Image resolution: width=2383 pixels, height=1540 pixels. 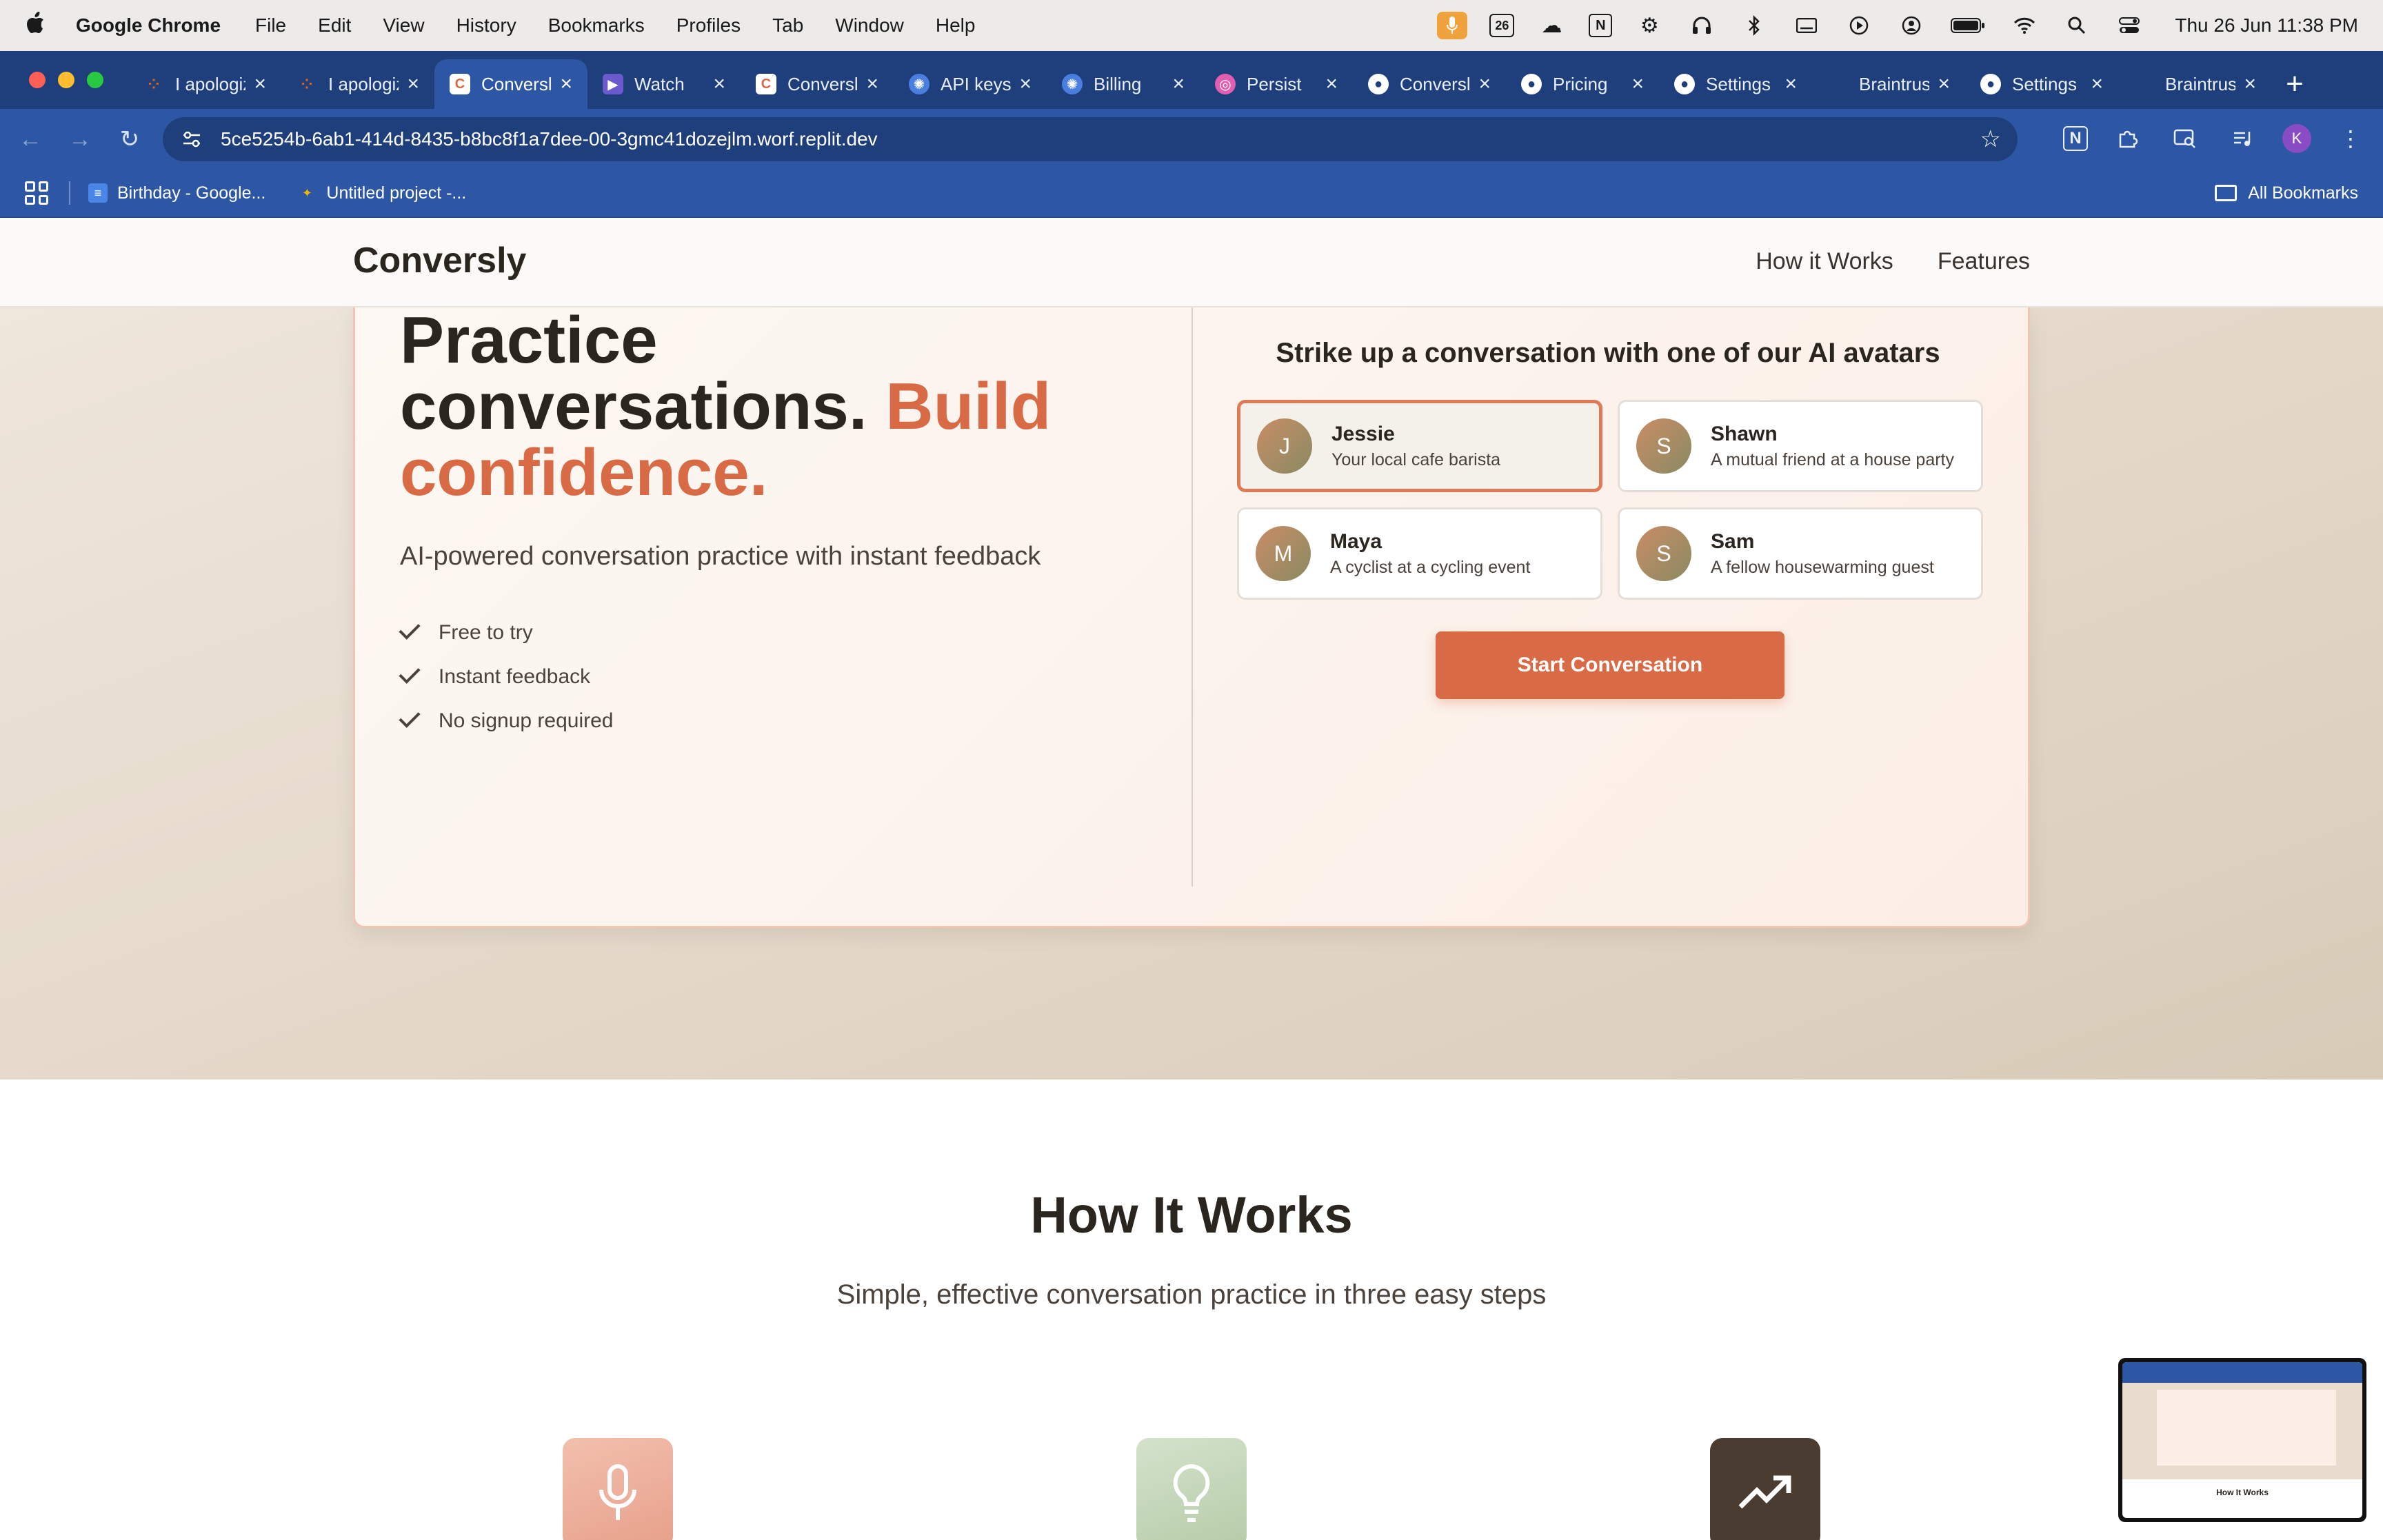 I want to click on menu-edit: Edit, so click(x=334, y=26).